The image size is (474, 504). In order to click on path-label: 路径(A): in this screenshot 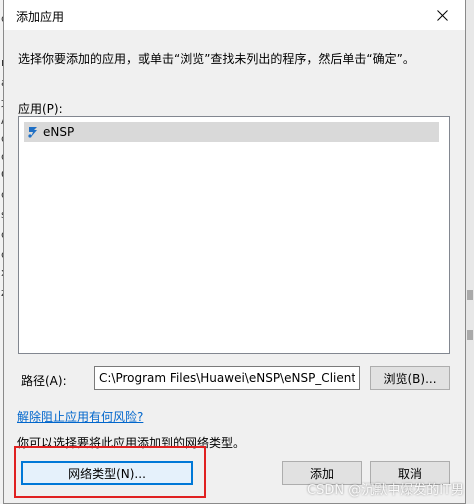, I will do `click(44, 381)`.